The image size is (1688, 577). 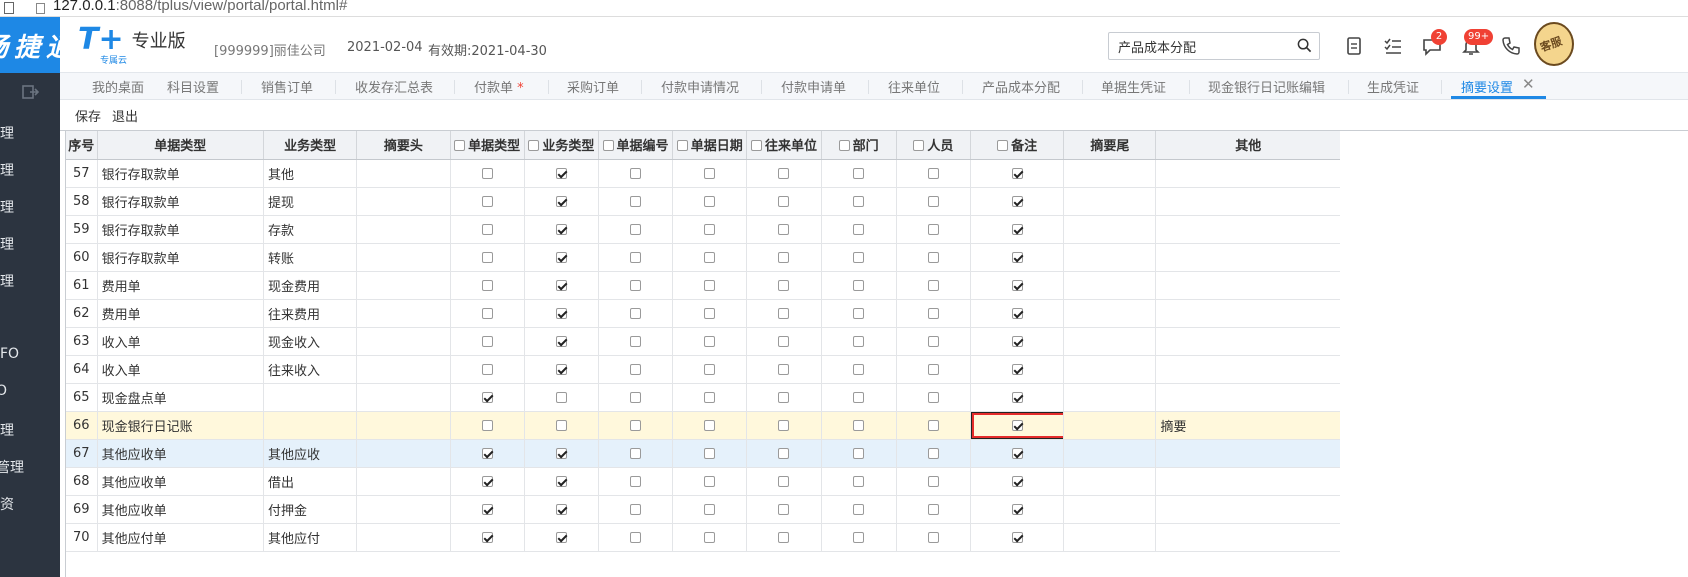 I want to click on doc-type-cell: 其他应付单, so click(x=181, y=537).